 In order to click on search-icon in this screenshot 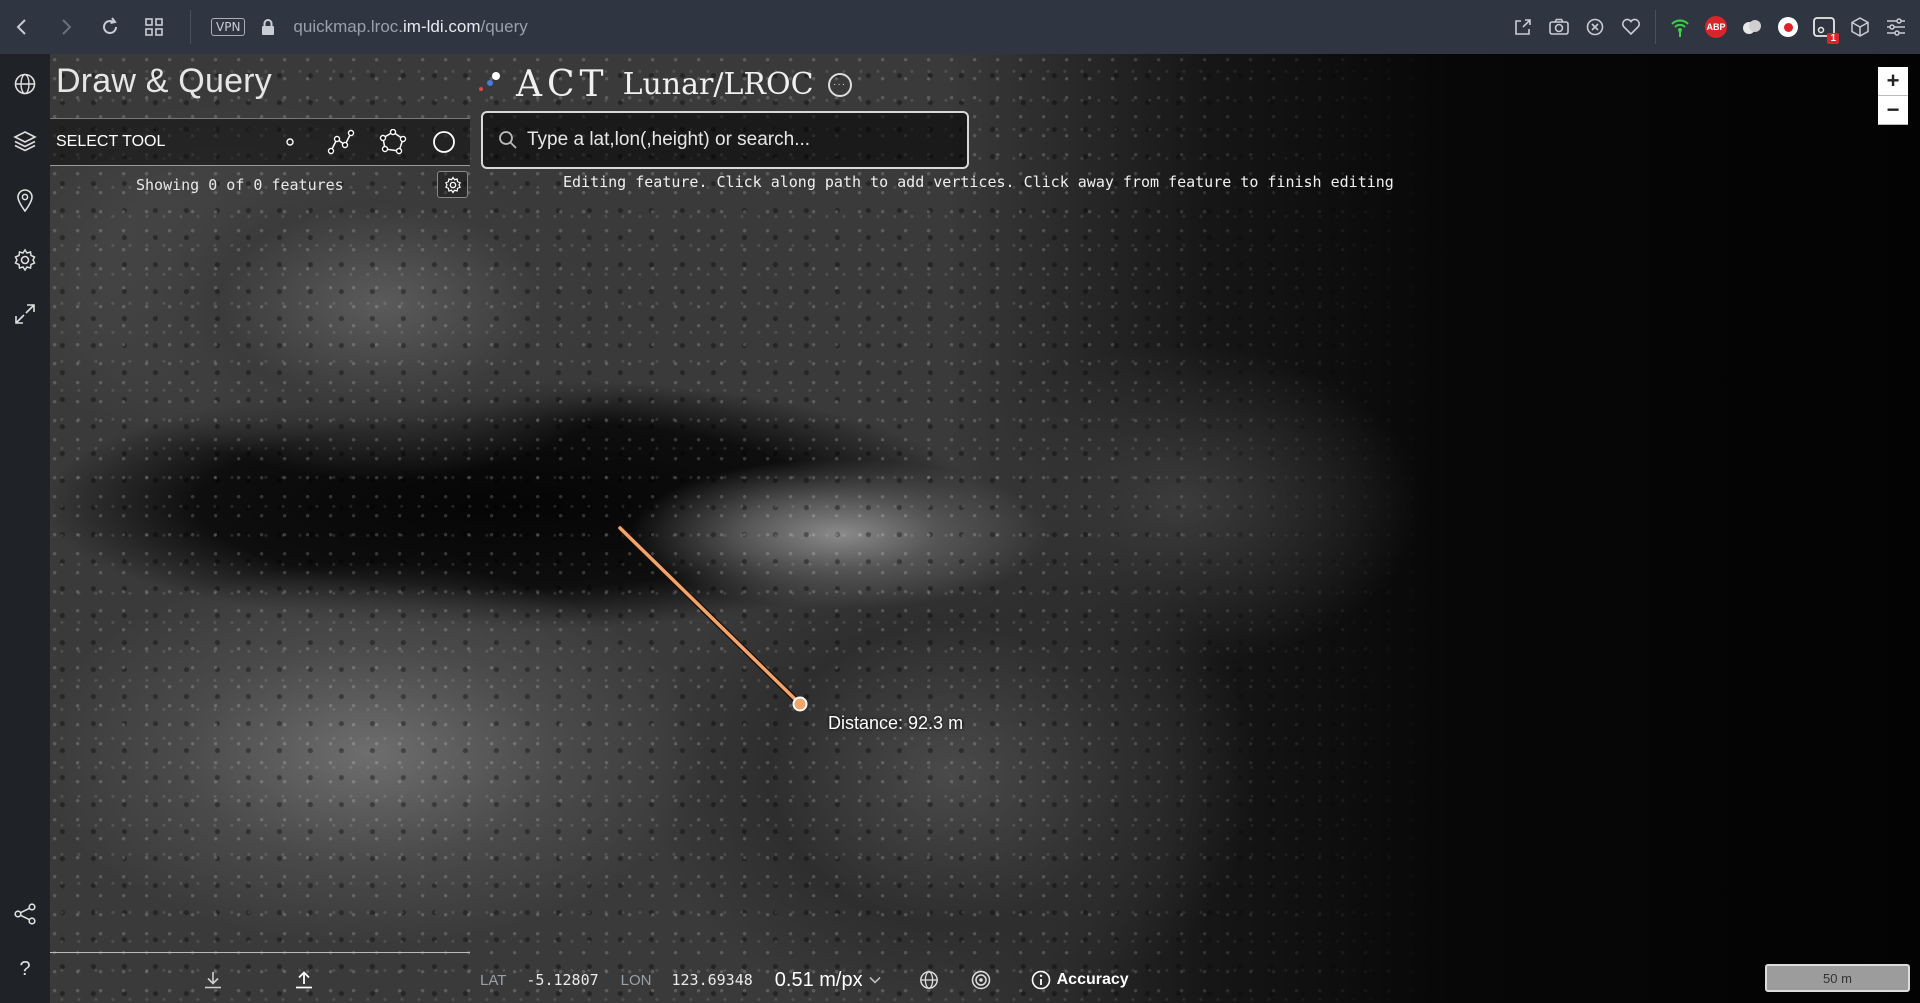, I will do `click(508, 140)`.